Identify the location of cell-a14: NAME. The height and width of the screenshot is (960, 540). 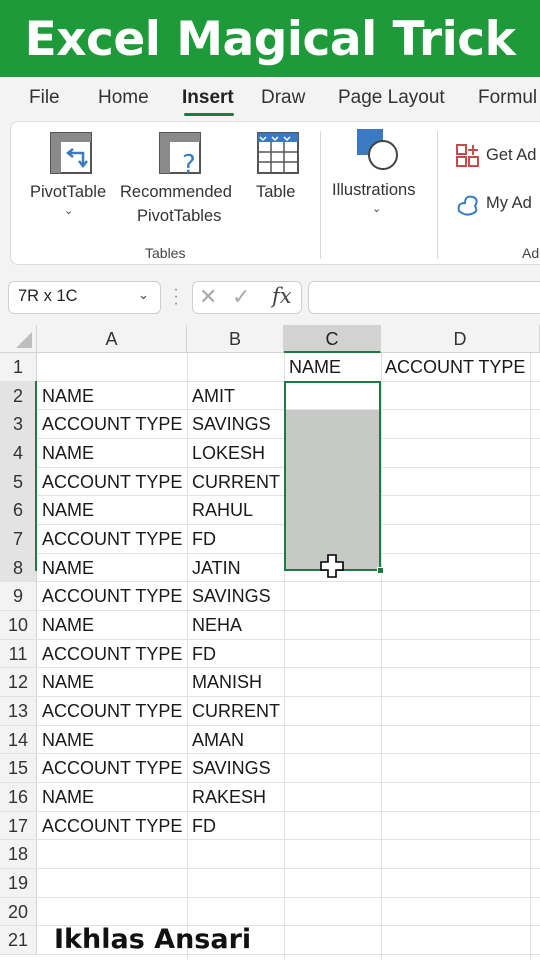
(68, 740).